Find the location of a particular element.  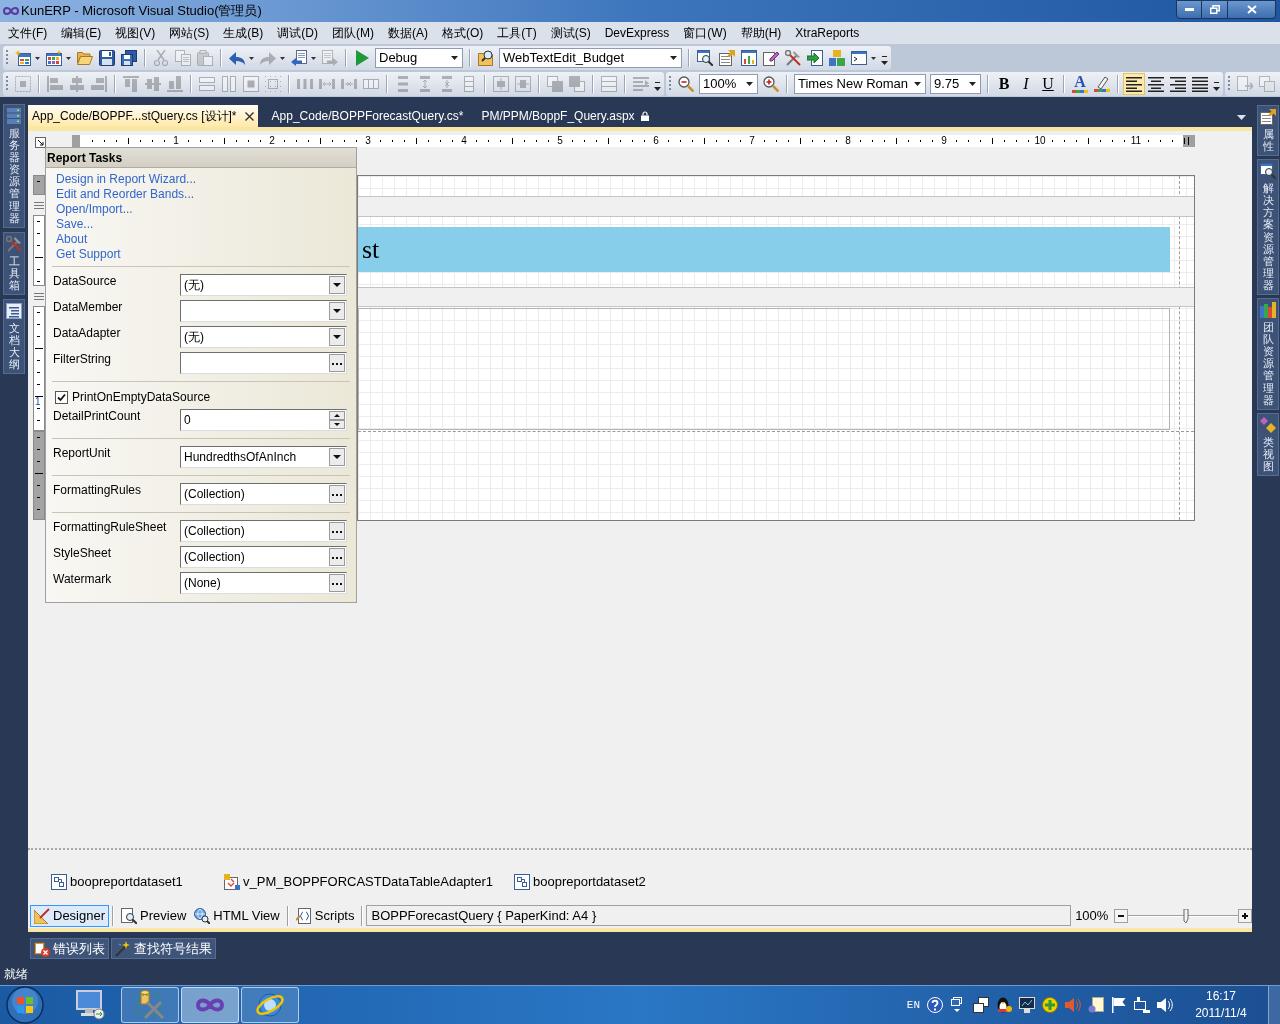

zoom-in-icon is located at coordinates (771, 84).